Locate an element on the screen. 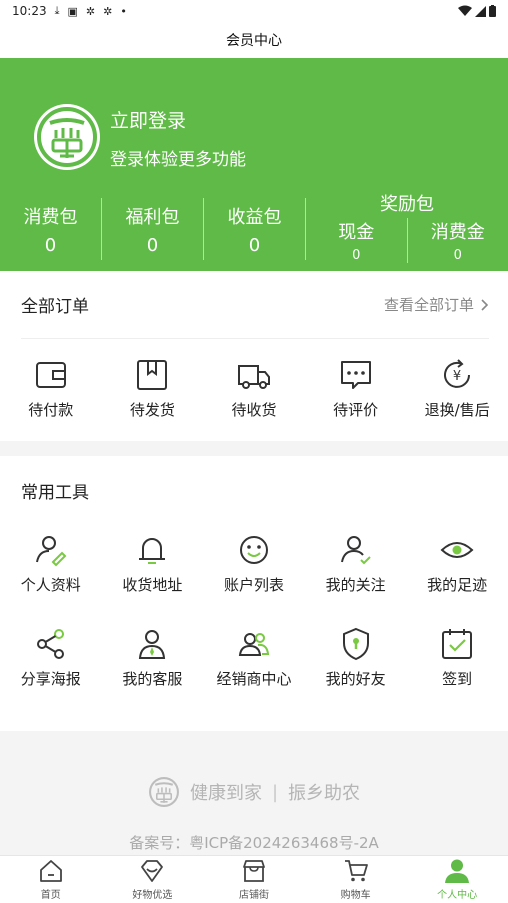  stat-income-pack: 收益包 0 is located at coordinates (255, 229).